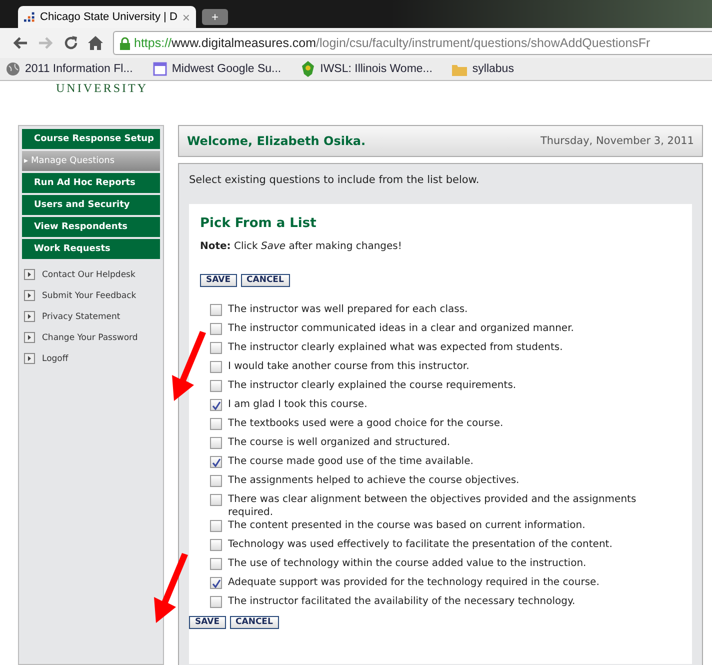  I want to click on instructions-text: Select existing questions to include from the list below., so click(334, 180).